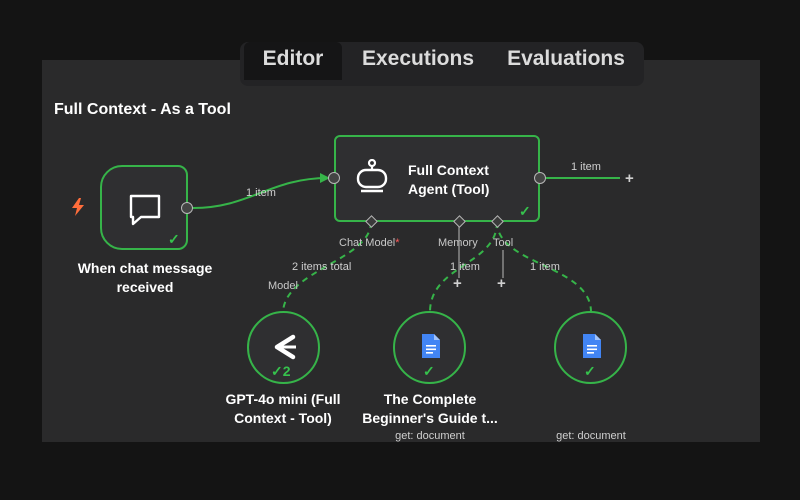 The height and width of the screenshot is (500, 800). I want to click on add-node-plus-icon: +, so click(629, 178).